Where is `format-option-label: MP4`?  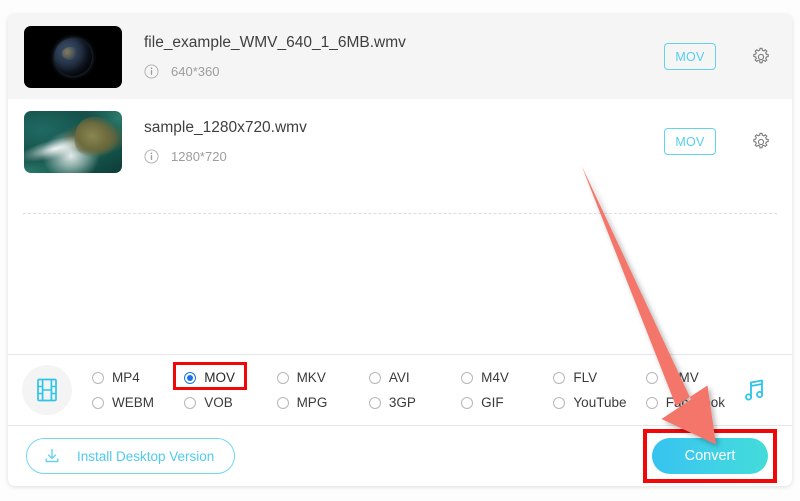
format-option-label: MP4 is located at coordinates (126, 377).